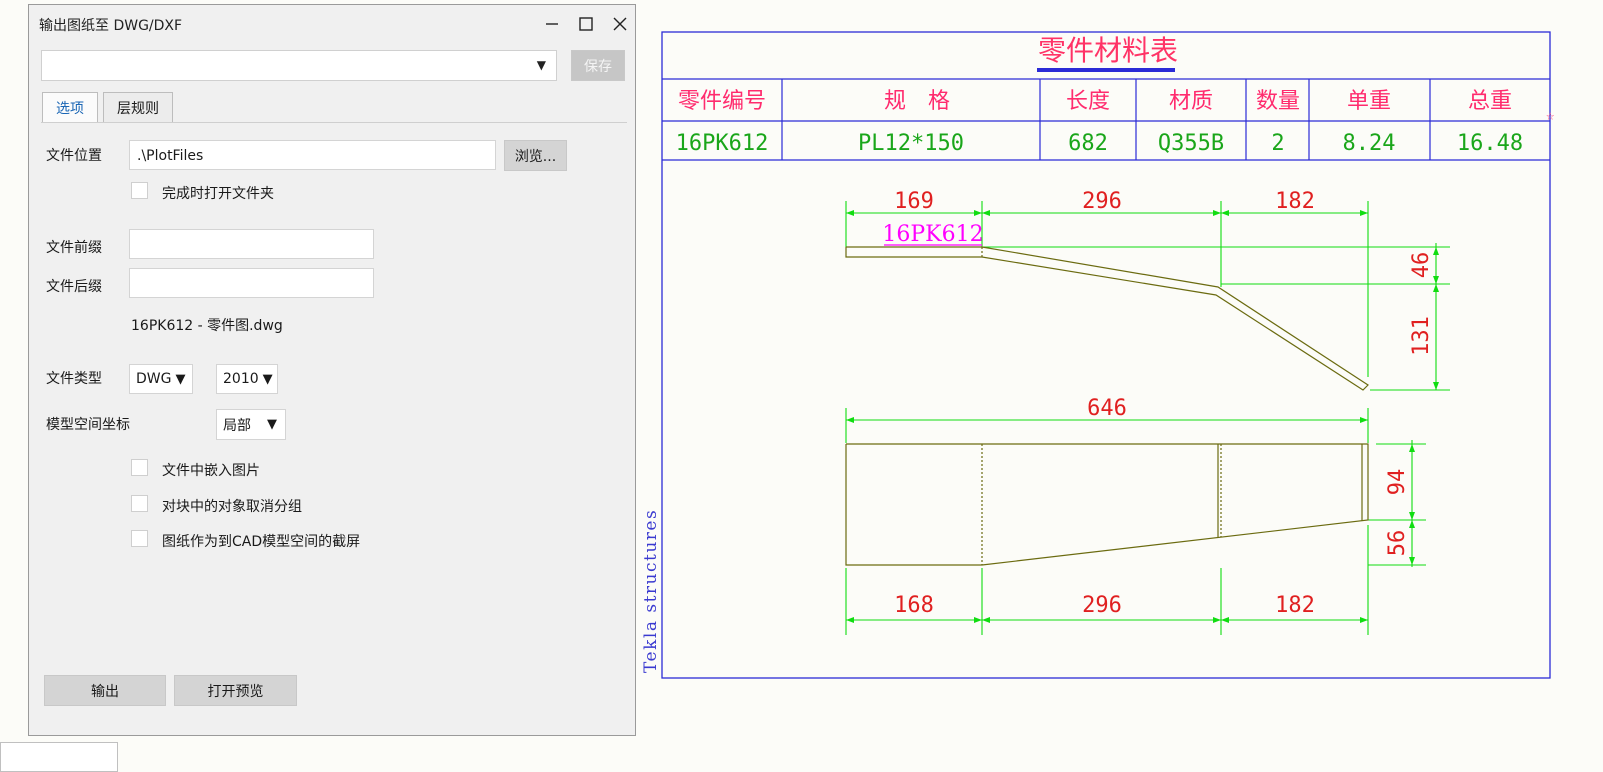 Image resolution: width=1603 pixels, height=772 pixels. What do you see at coordinates (1088, 101) in the screenshot?
I see `header-cell: 长度` at bounding box center [1088, 101].